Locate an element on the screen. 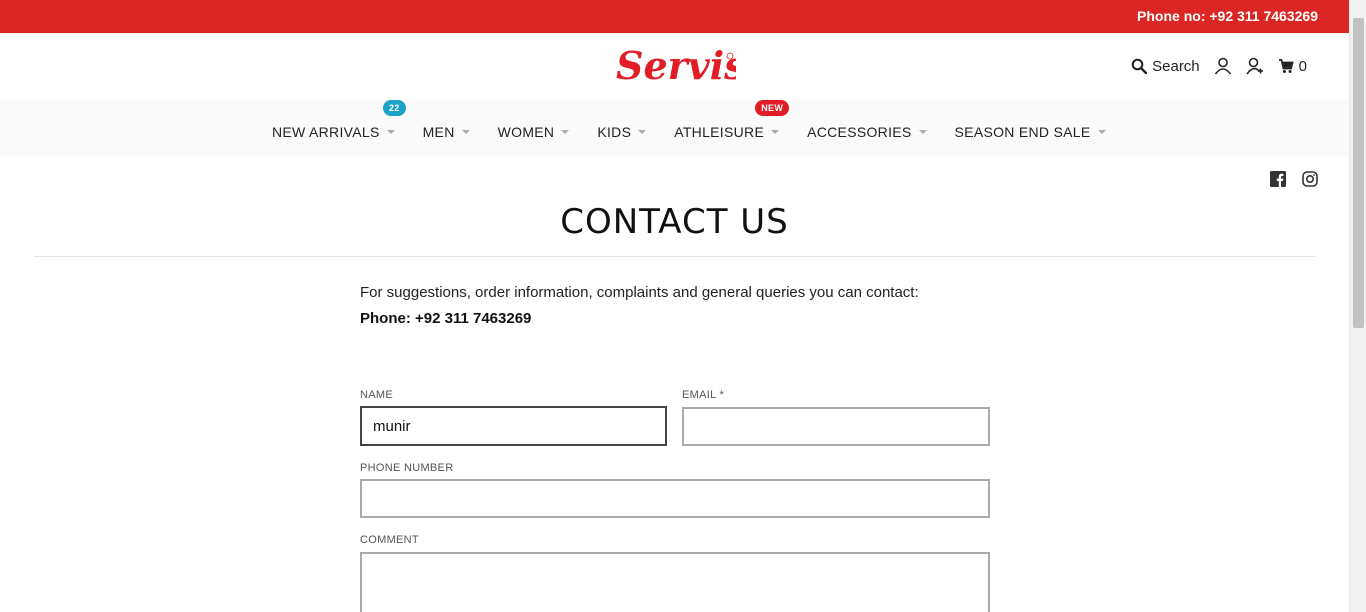 The height and width of the screenshot is (612, 1366). new-arrivals-count-badge: 22 is located at coordinates (394, 108).